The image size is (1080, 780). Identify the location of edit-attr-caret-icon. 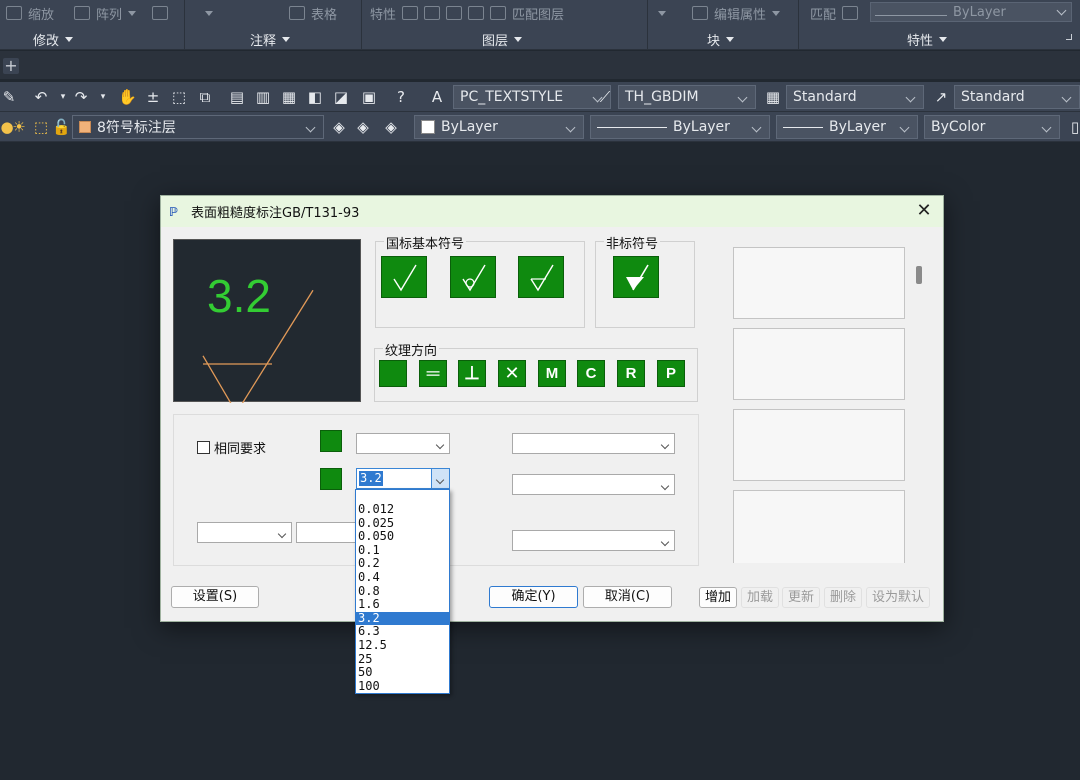
(776, 13).